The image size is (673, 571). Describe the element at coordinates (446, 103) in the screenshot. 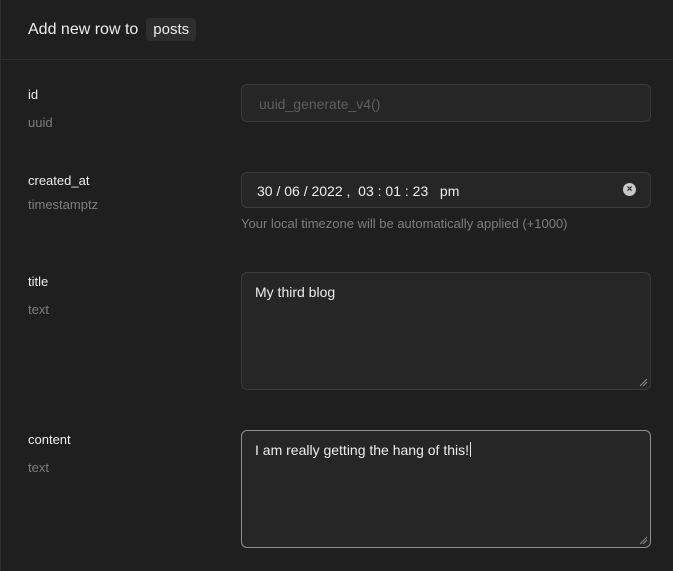

I see `id-input: uuid_generate_v4()` at that location.